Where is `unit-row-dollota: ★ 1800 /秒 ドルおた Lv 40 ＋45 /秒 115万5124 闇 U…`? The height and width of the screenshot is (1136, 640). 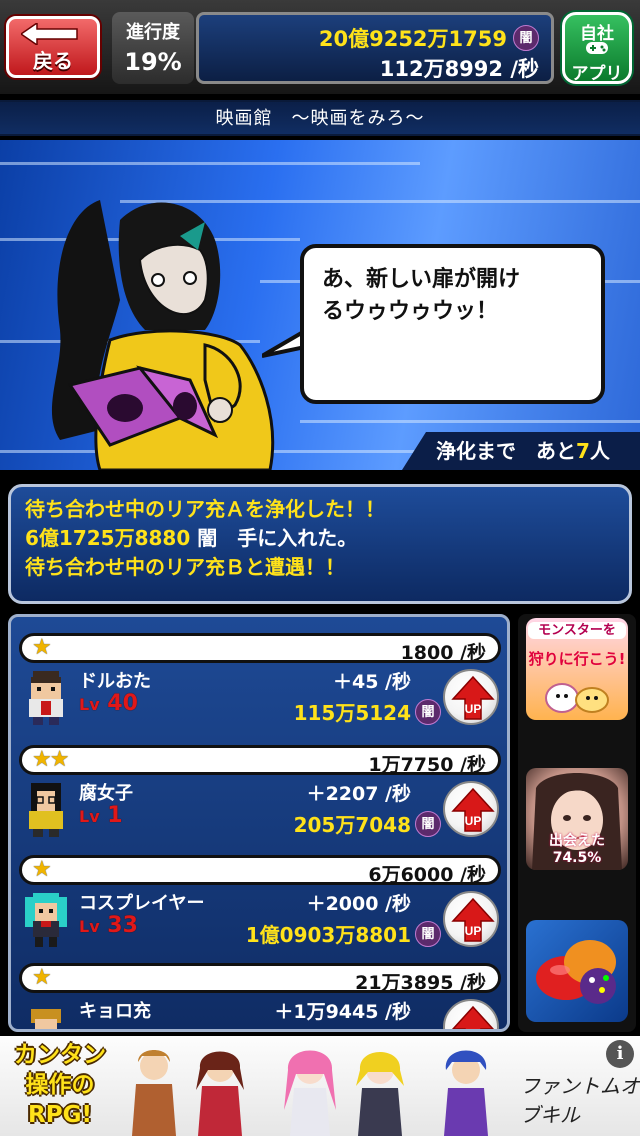
unit-row-dollota: ★ 1800 /秒 ドルおた Lv 40 ＋45 /秒 115万5124 闇 U… is located at coordinates (260, 685).